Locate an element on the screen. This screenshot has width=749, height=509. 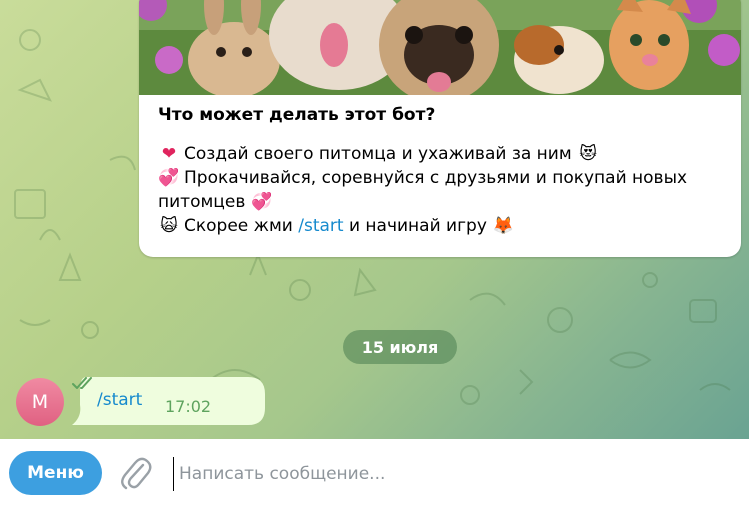
heart-eyes-cat-icon: 😻 is located at coordinates (588, 154).